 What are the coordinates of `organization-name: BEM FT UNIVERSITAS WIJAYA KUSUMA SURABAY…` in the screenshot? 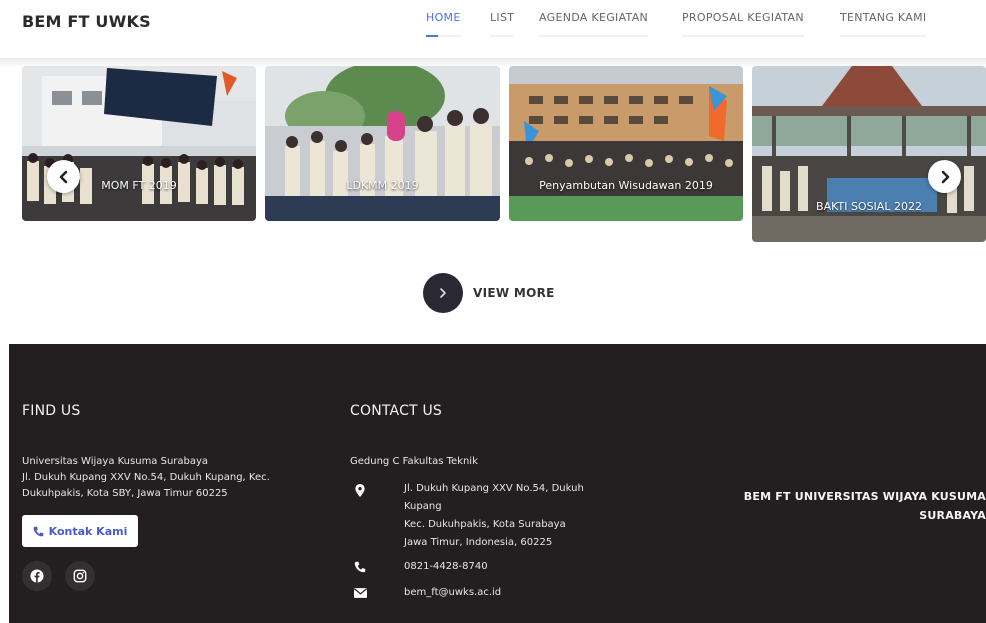 It's located at (836, 506).